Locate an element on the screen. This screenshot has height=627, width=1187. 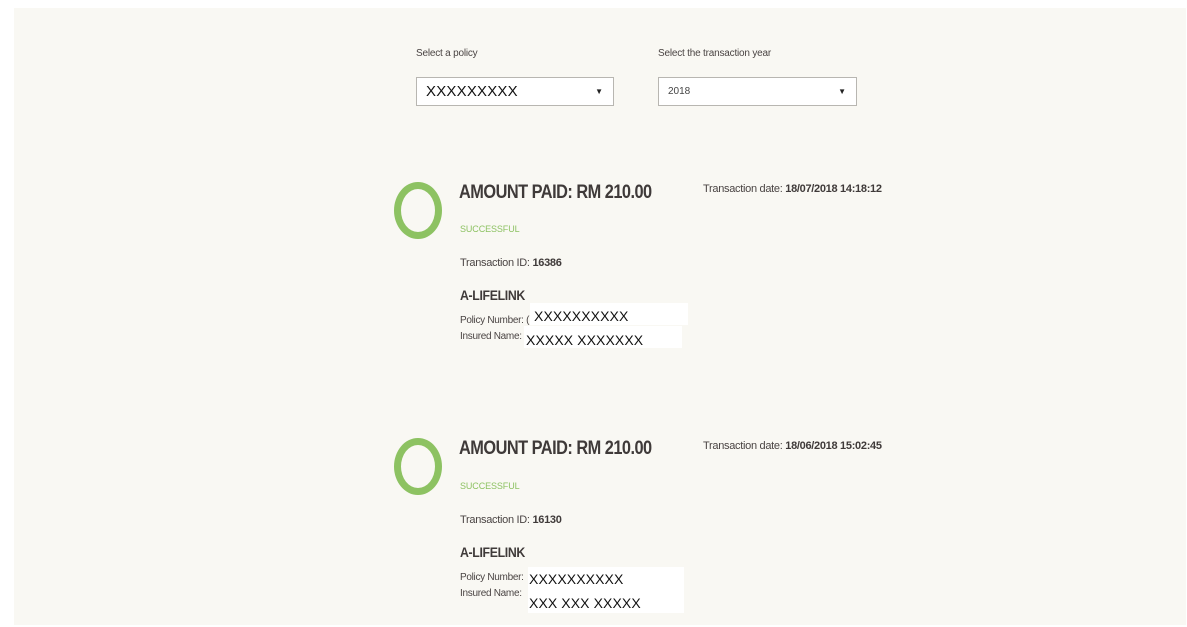
policy-number-label: Policy Number: is located at coordinates (492, 577).